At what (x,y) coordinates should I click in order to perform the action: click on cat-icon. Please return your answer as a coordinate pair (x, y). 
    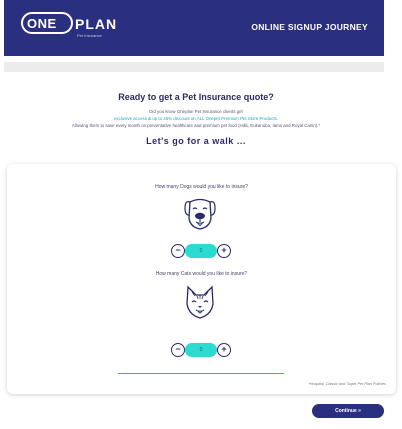
    Looking at the image, I should click on (200, 302).